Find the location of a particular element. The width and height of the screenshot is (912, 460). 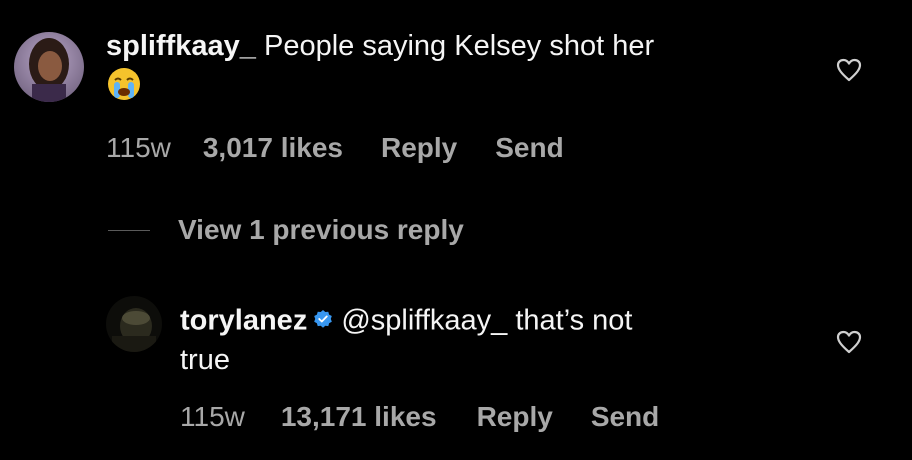

comment-username: spliffkaay_ is located at coordinates (181, 46).